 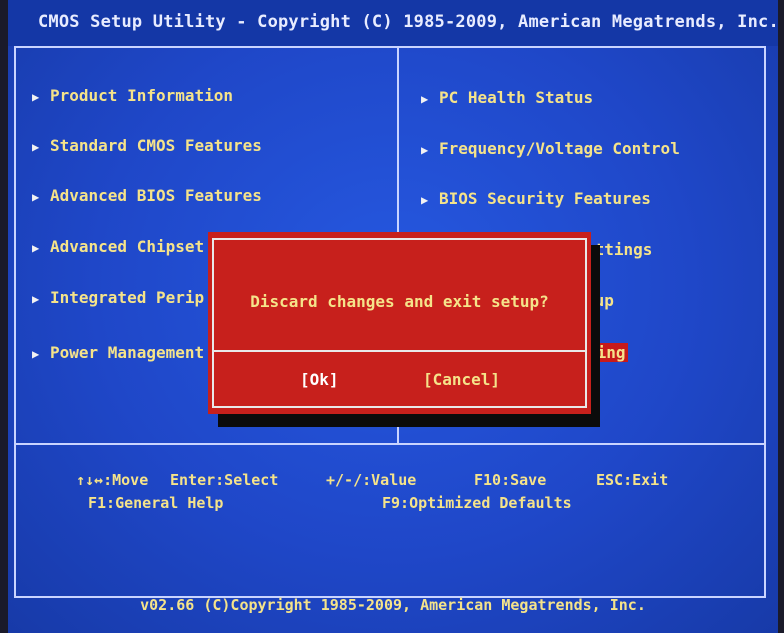 What do you see at coordinates (536, 198) in the screenshot?
I see `menu-item-bios-security-features: ▶ BIOS Security Features` at bounding box center [536, 198].